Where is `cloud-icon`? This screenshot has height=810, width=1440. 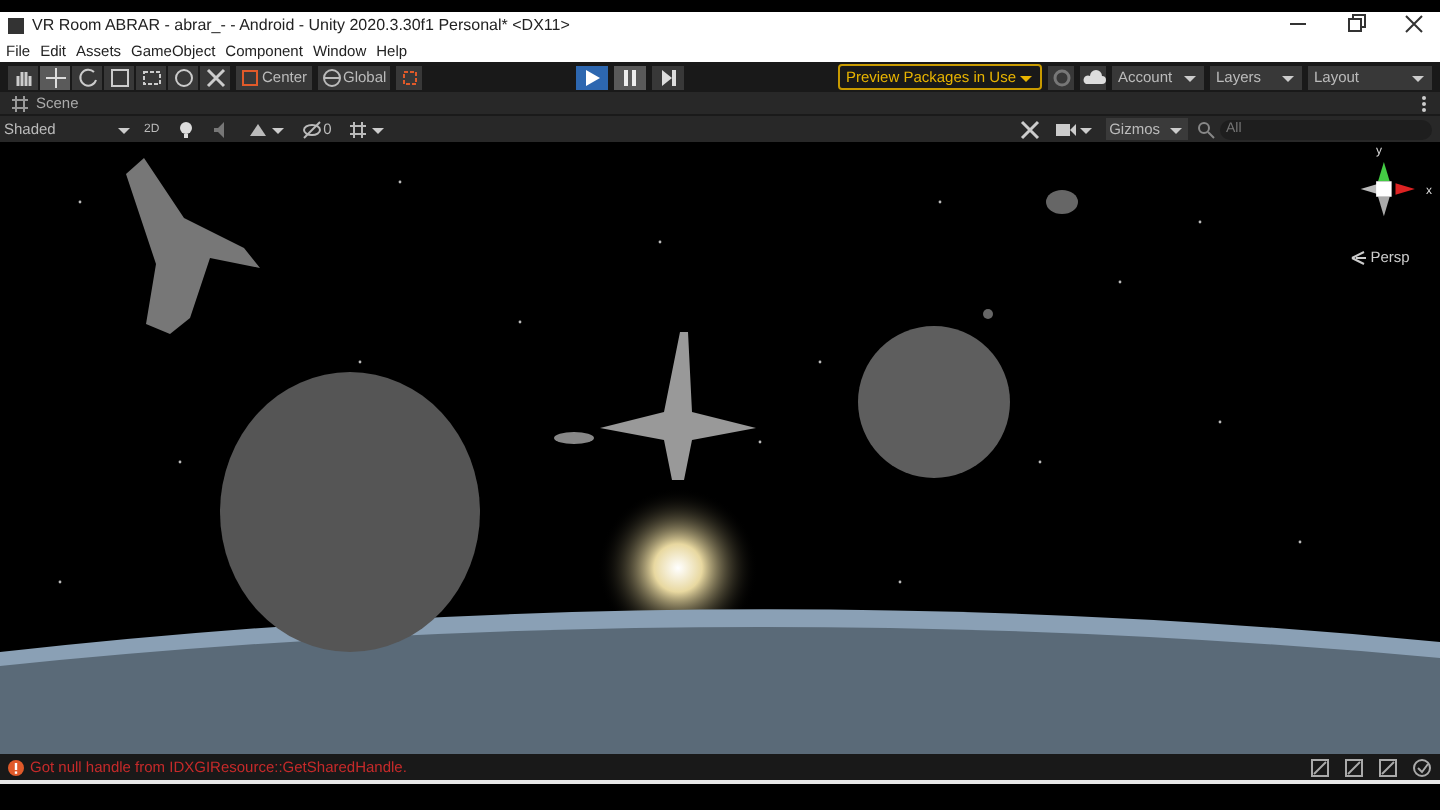 cloud-icon is located at coordinates (1093, 77).